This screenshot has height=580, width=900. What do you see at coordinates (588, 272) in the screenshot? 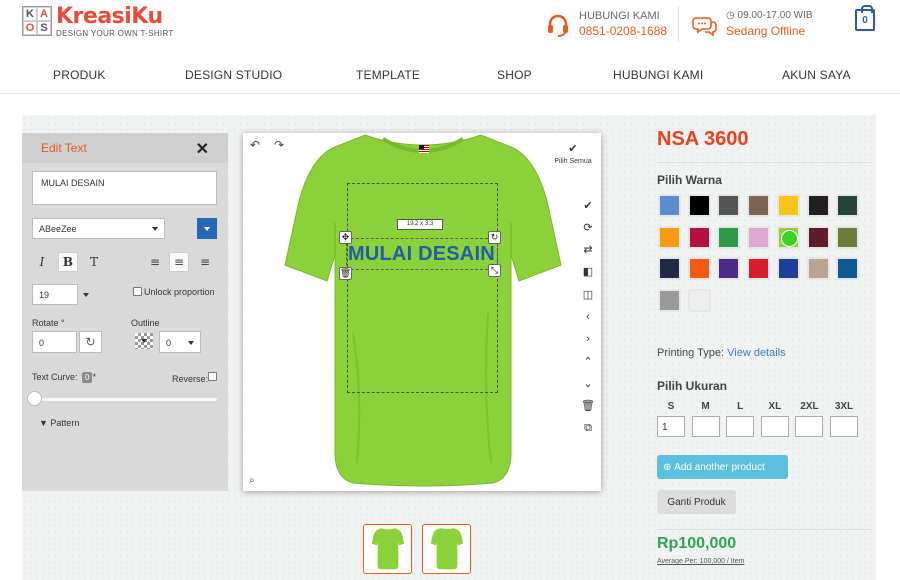
I see `paint-bucket-icon: ◧` at bounding box center [588, 272].